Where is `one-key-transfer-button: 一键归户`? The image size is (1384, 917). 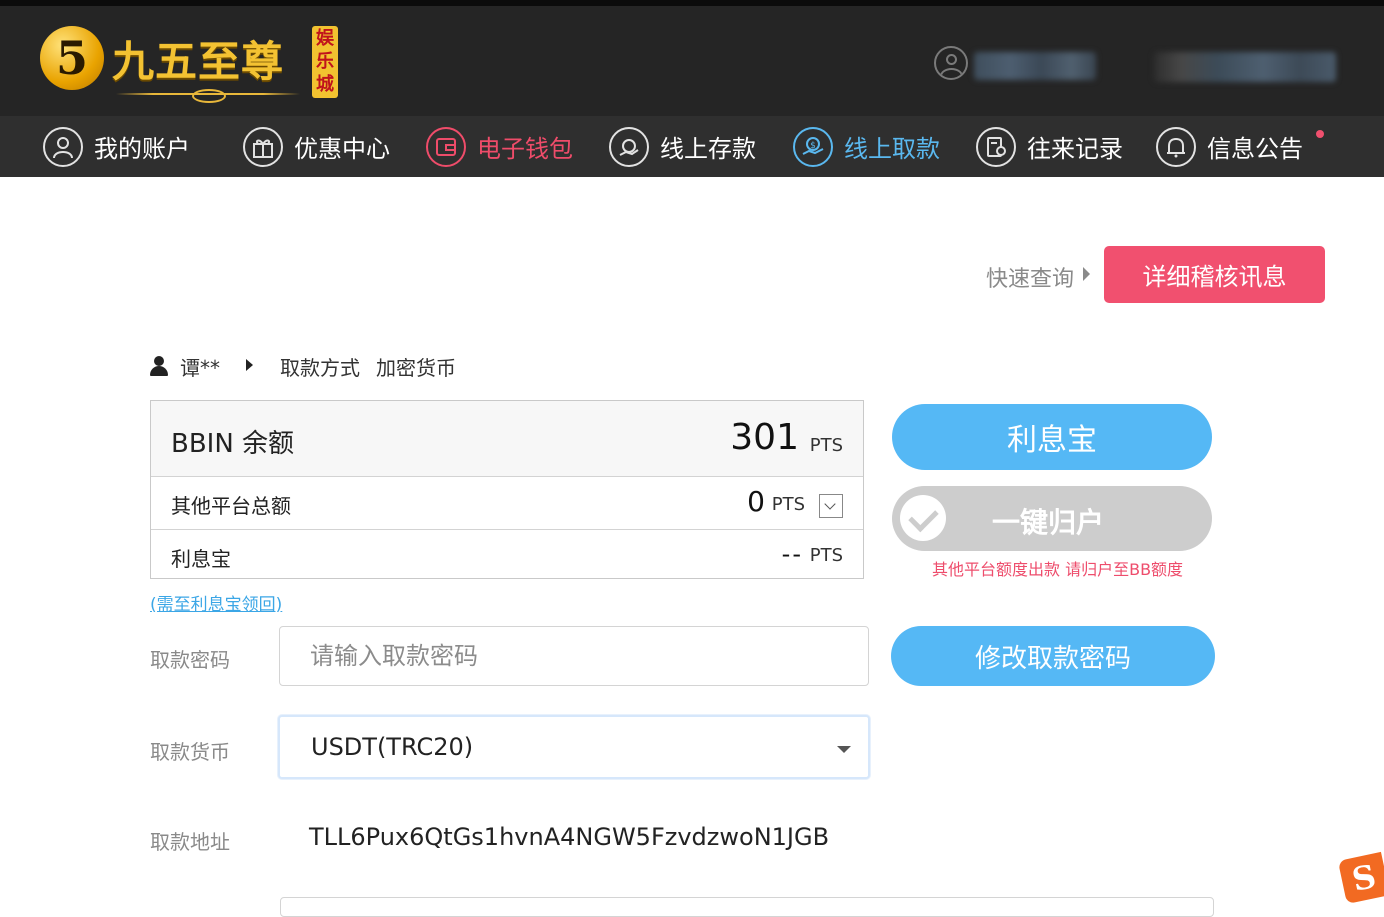
one-key-transfer-button: 一键归户 is located at coordinates (1052, 518).